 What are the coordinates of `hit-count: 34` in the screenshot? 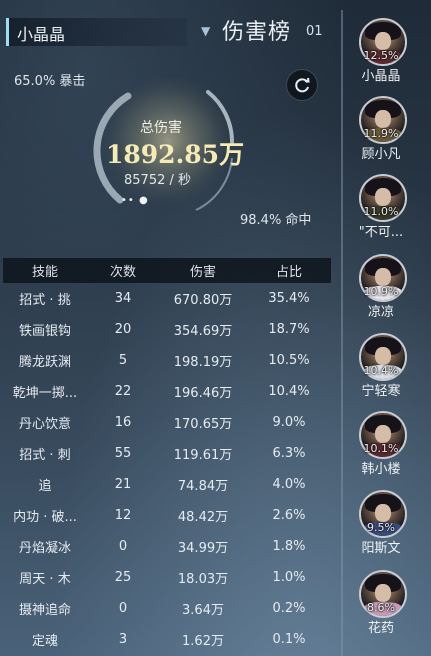 It's located at (123, 298).